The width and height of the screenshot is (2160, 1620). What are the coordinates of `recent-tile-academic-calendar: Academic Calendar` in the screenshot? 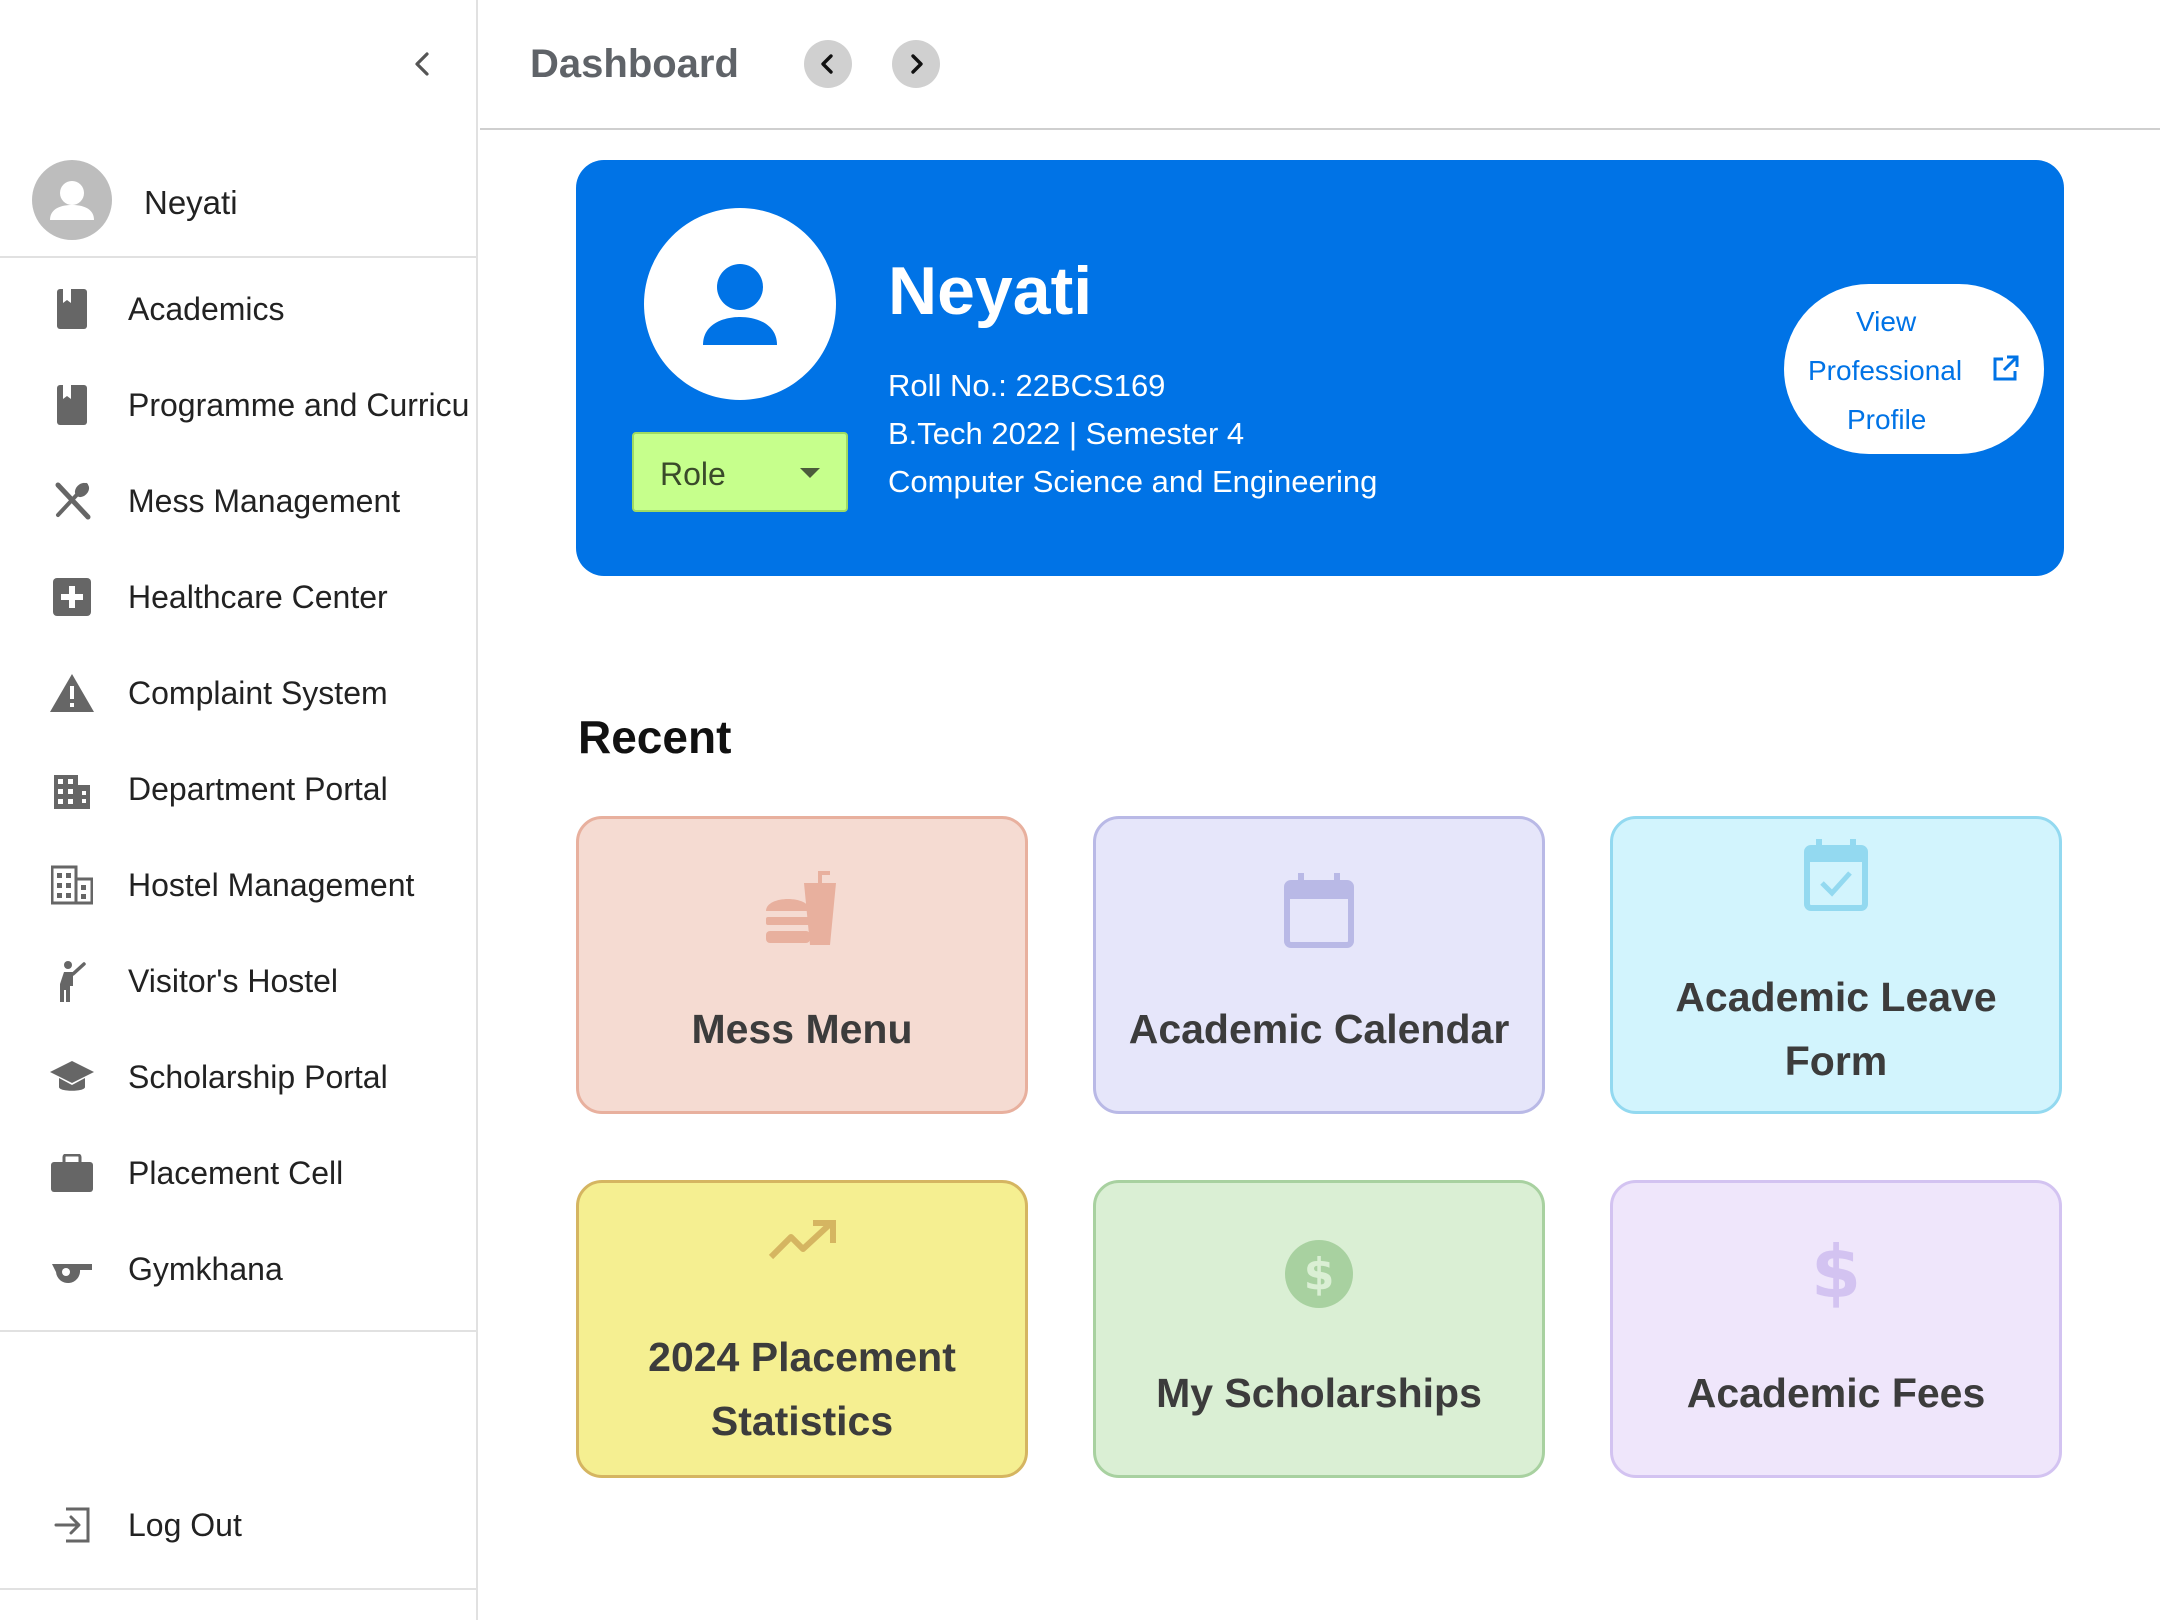 It's located at (1319, 965).